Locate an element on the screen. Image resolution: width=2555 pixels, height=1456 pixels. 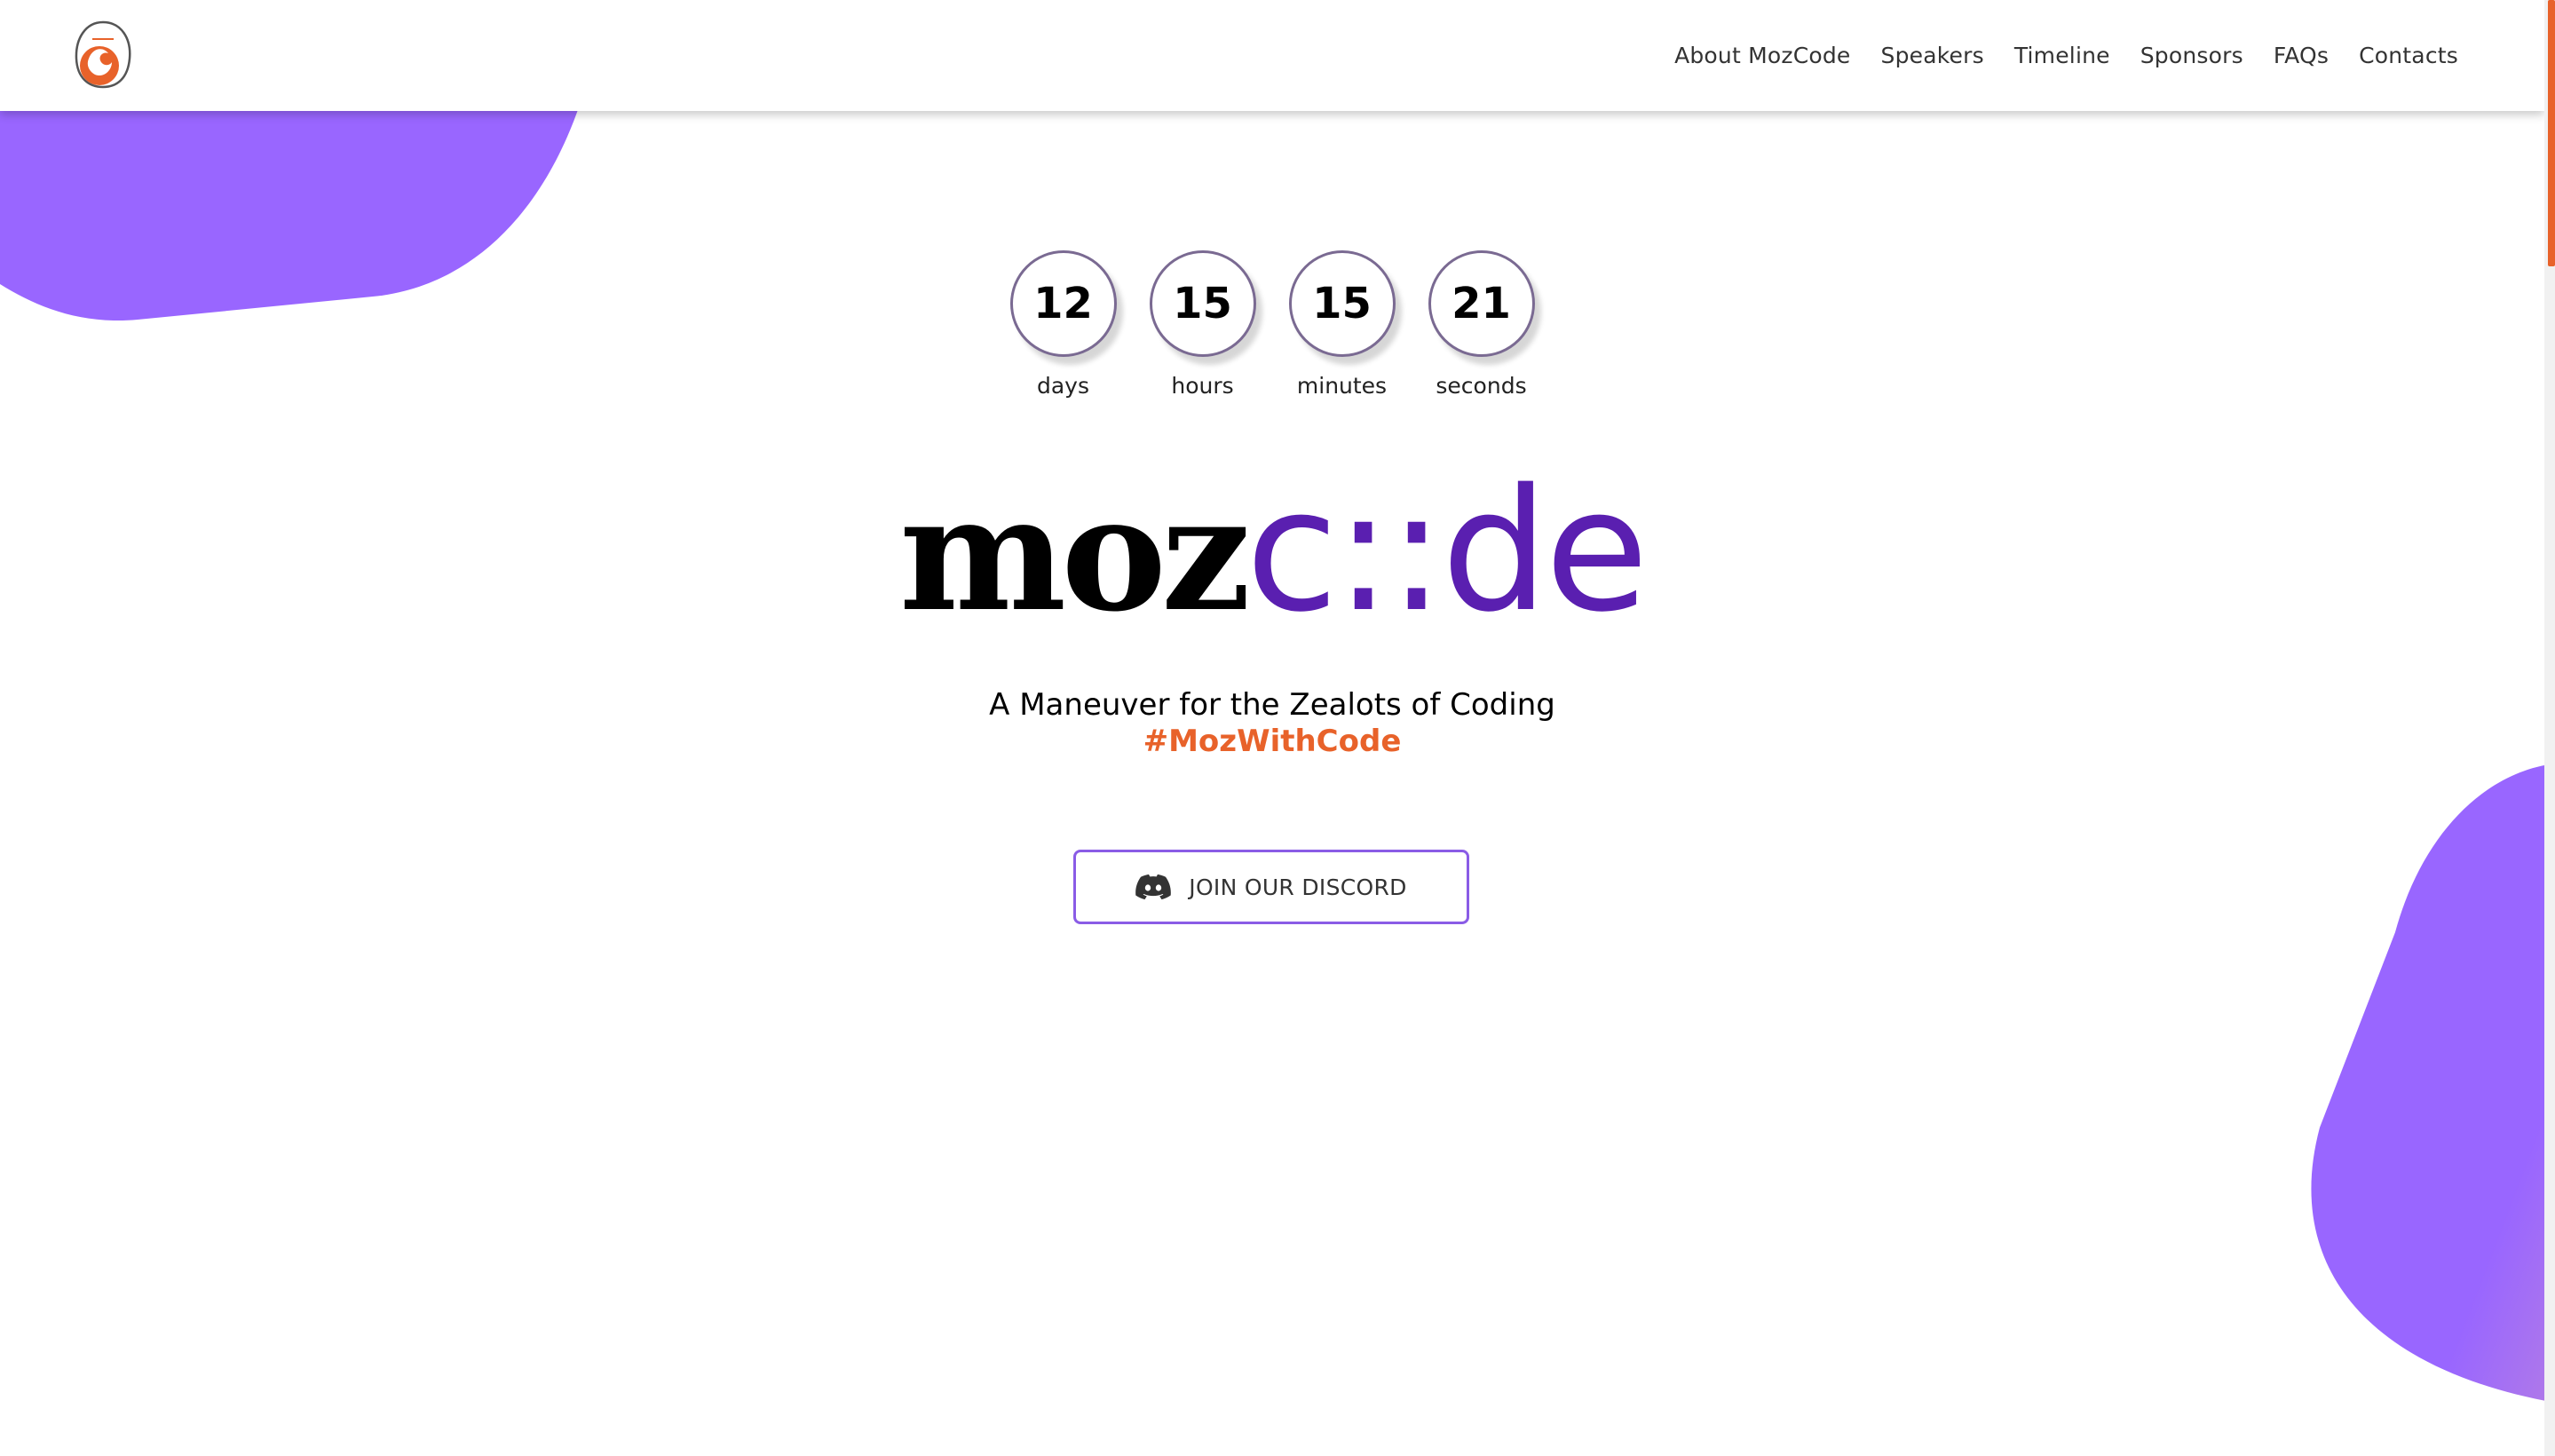
scrollbar-thumb is located at coordinates (2551, 133).